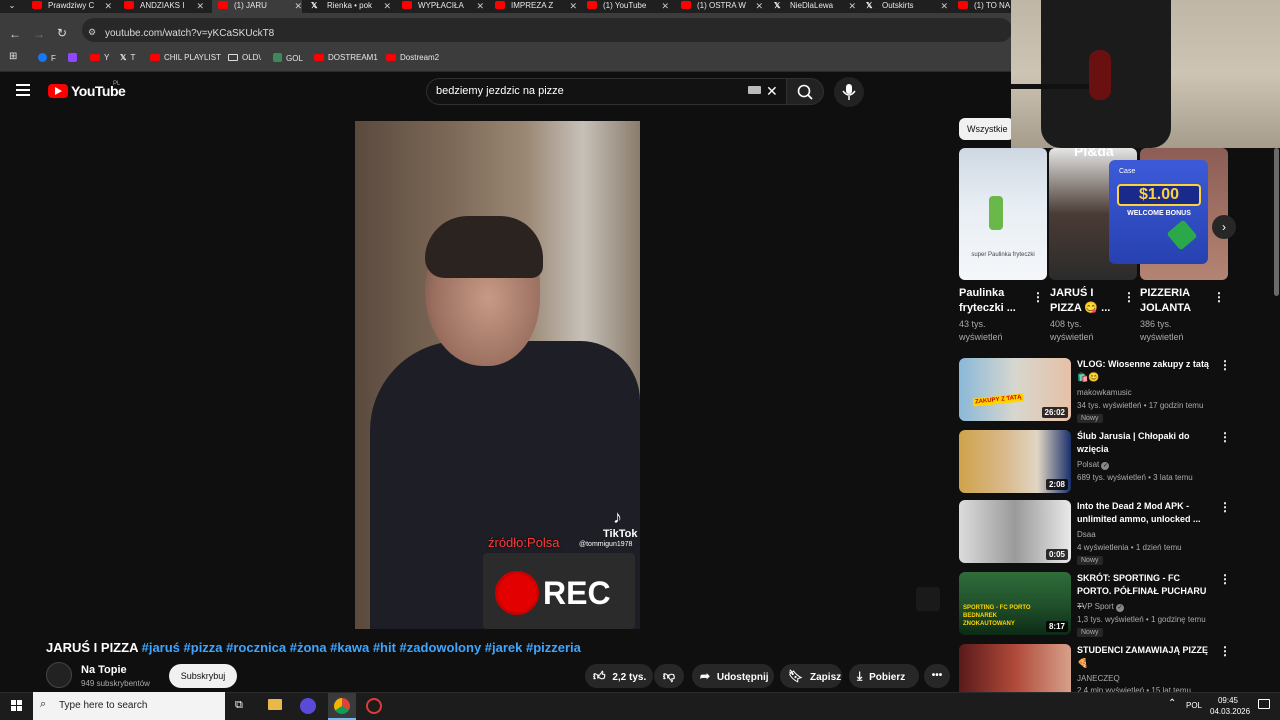 This screenshot has height=720, width=1280. Describe the element at coordinates (104, 670) in the screenshot. I see `channel-name: Na Topie` at that location.